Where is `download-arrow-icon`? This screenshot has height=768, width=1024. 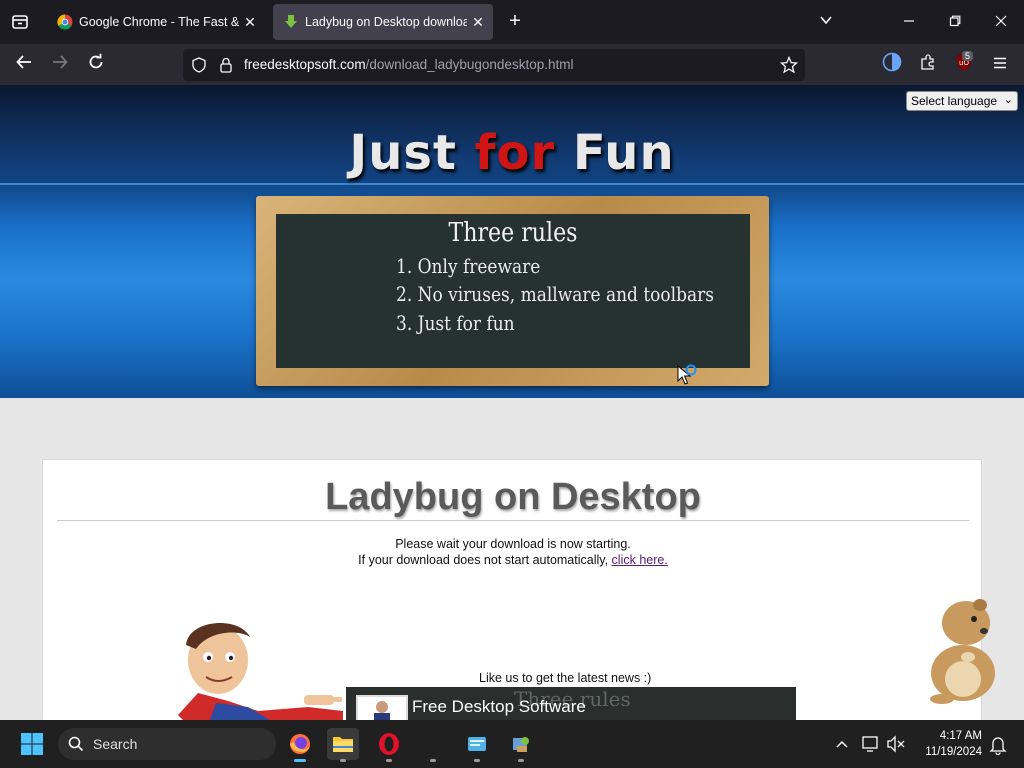 download-arrow-icon is located at coordinates (291, 21).